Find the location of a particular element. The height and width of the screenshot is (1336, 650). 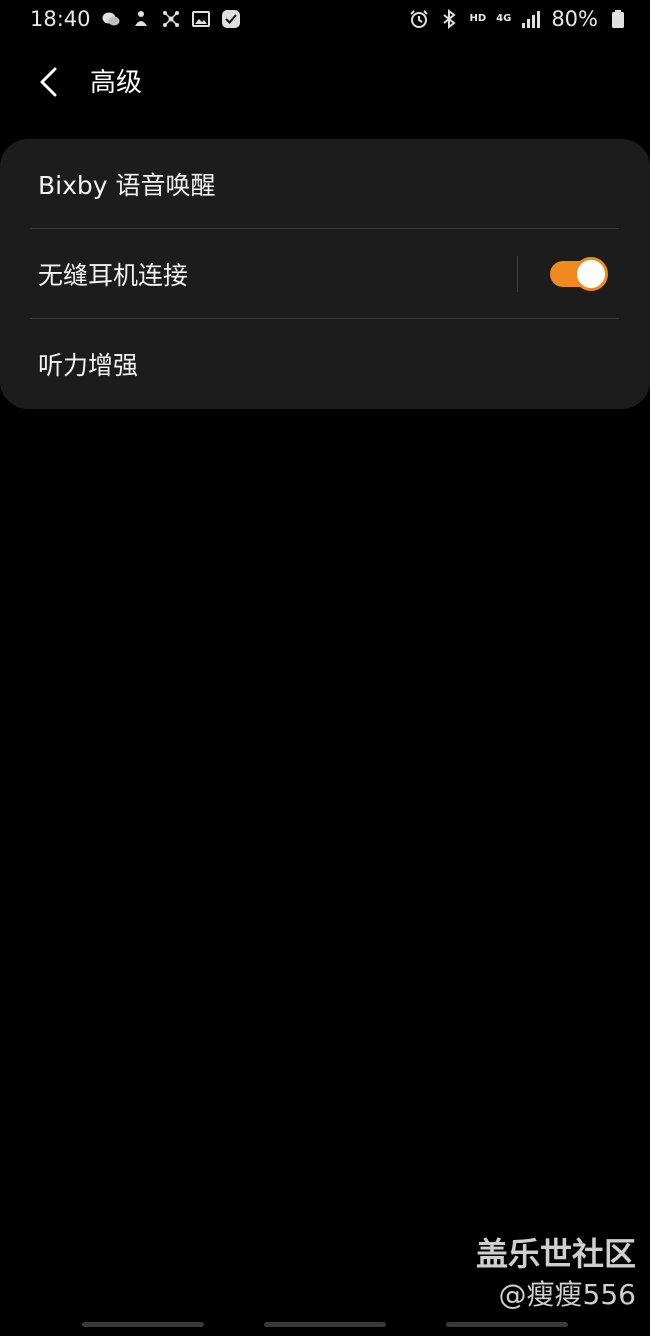

setting-seamless-earbud-connection: 无缝耳机连接 is located at coordinates (325, 274).